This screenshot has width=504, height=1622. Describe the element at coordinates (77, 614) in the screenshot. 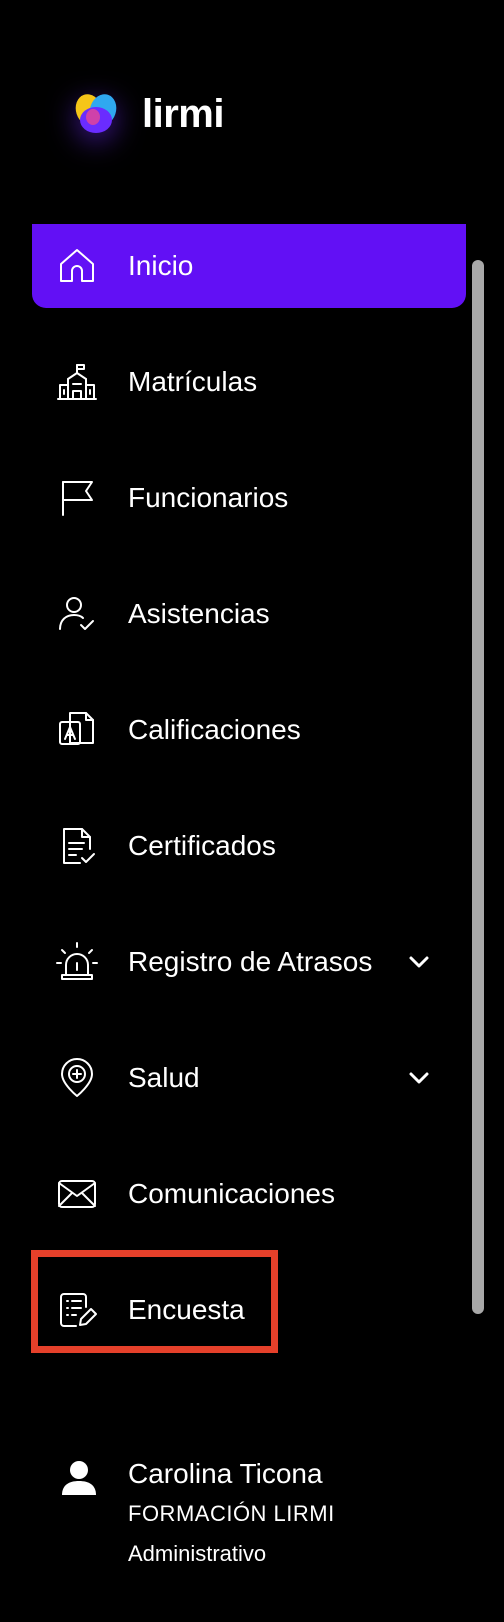

I see `user-check-icon` at that location.